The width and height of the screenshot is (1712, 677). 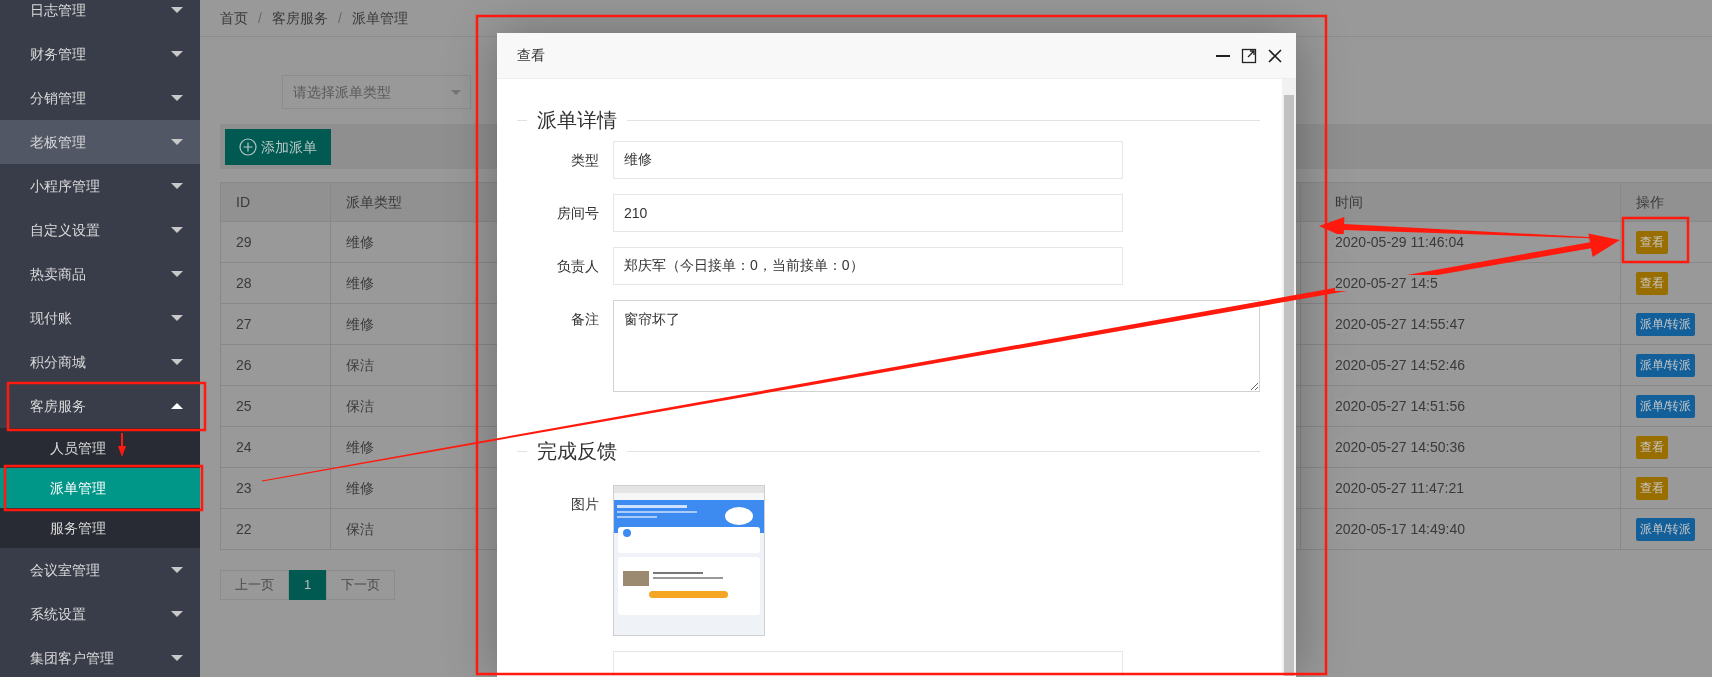 What do you see at coordinates (244, 528) in the screenshot?
I see `id-cell: 22` at bounding box center [244, 528].